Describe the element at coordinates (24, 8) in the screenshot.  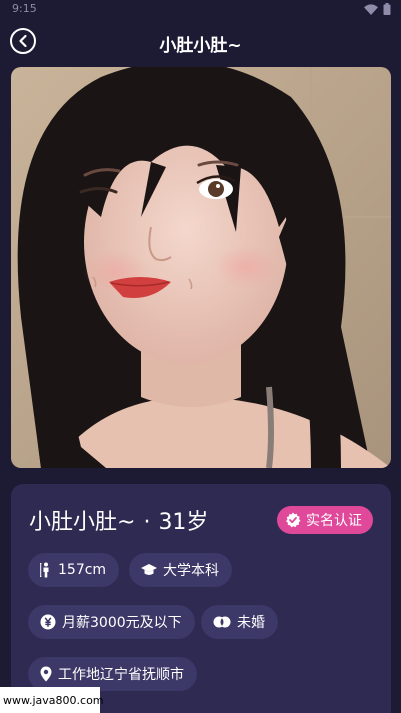
I see `status-time: 9:15` at that location.